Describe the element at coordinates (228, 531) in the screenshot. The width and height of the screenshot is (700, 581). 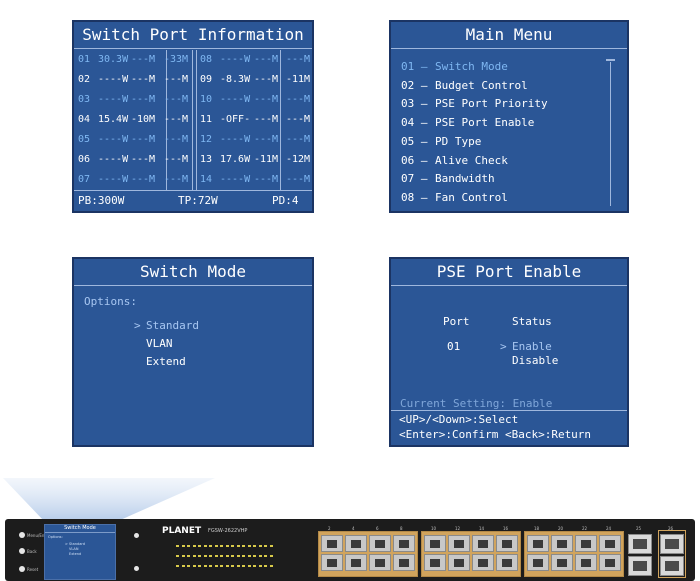
I see `model-name: FGSW-2622VHP` at that location.